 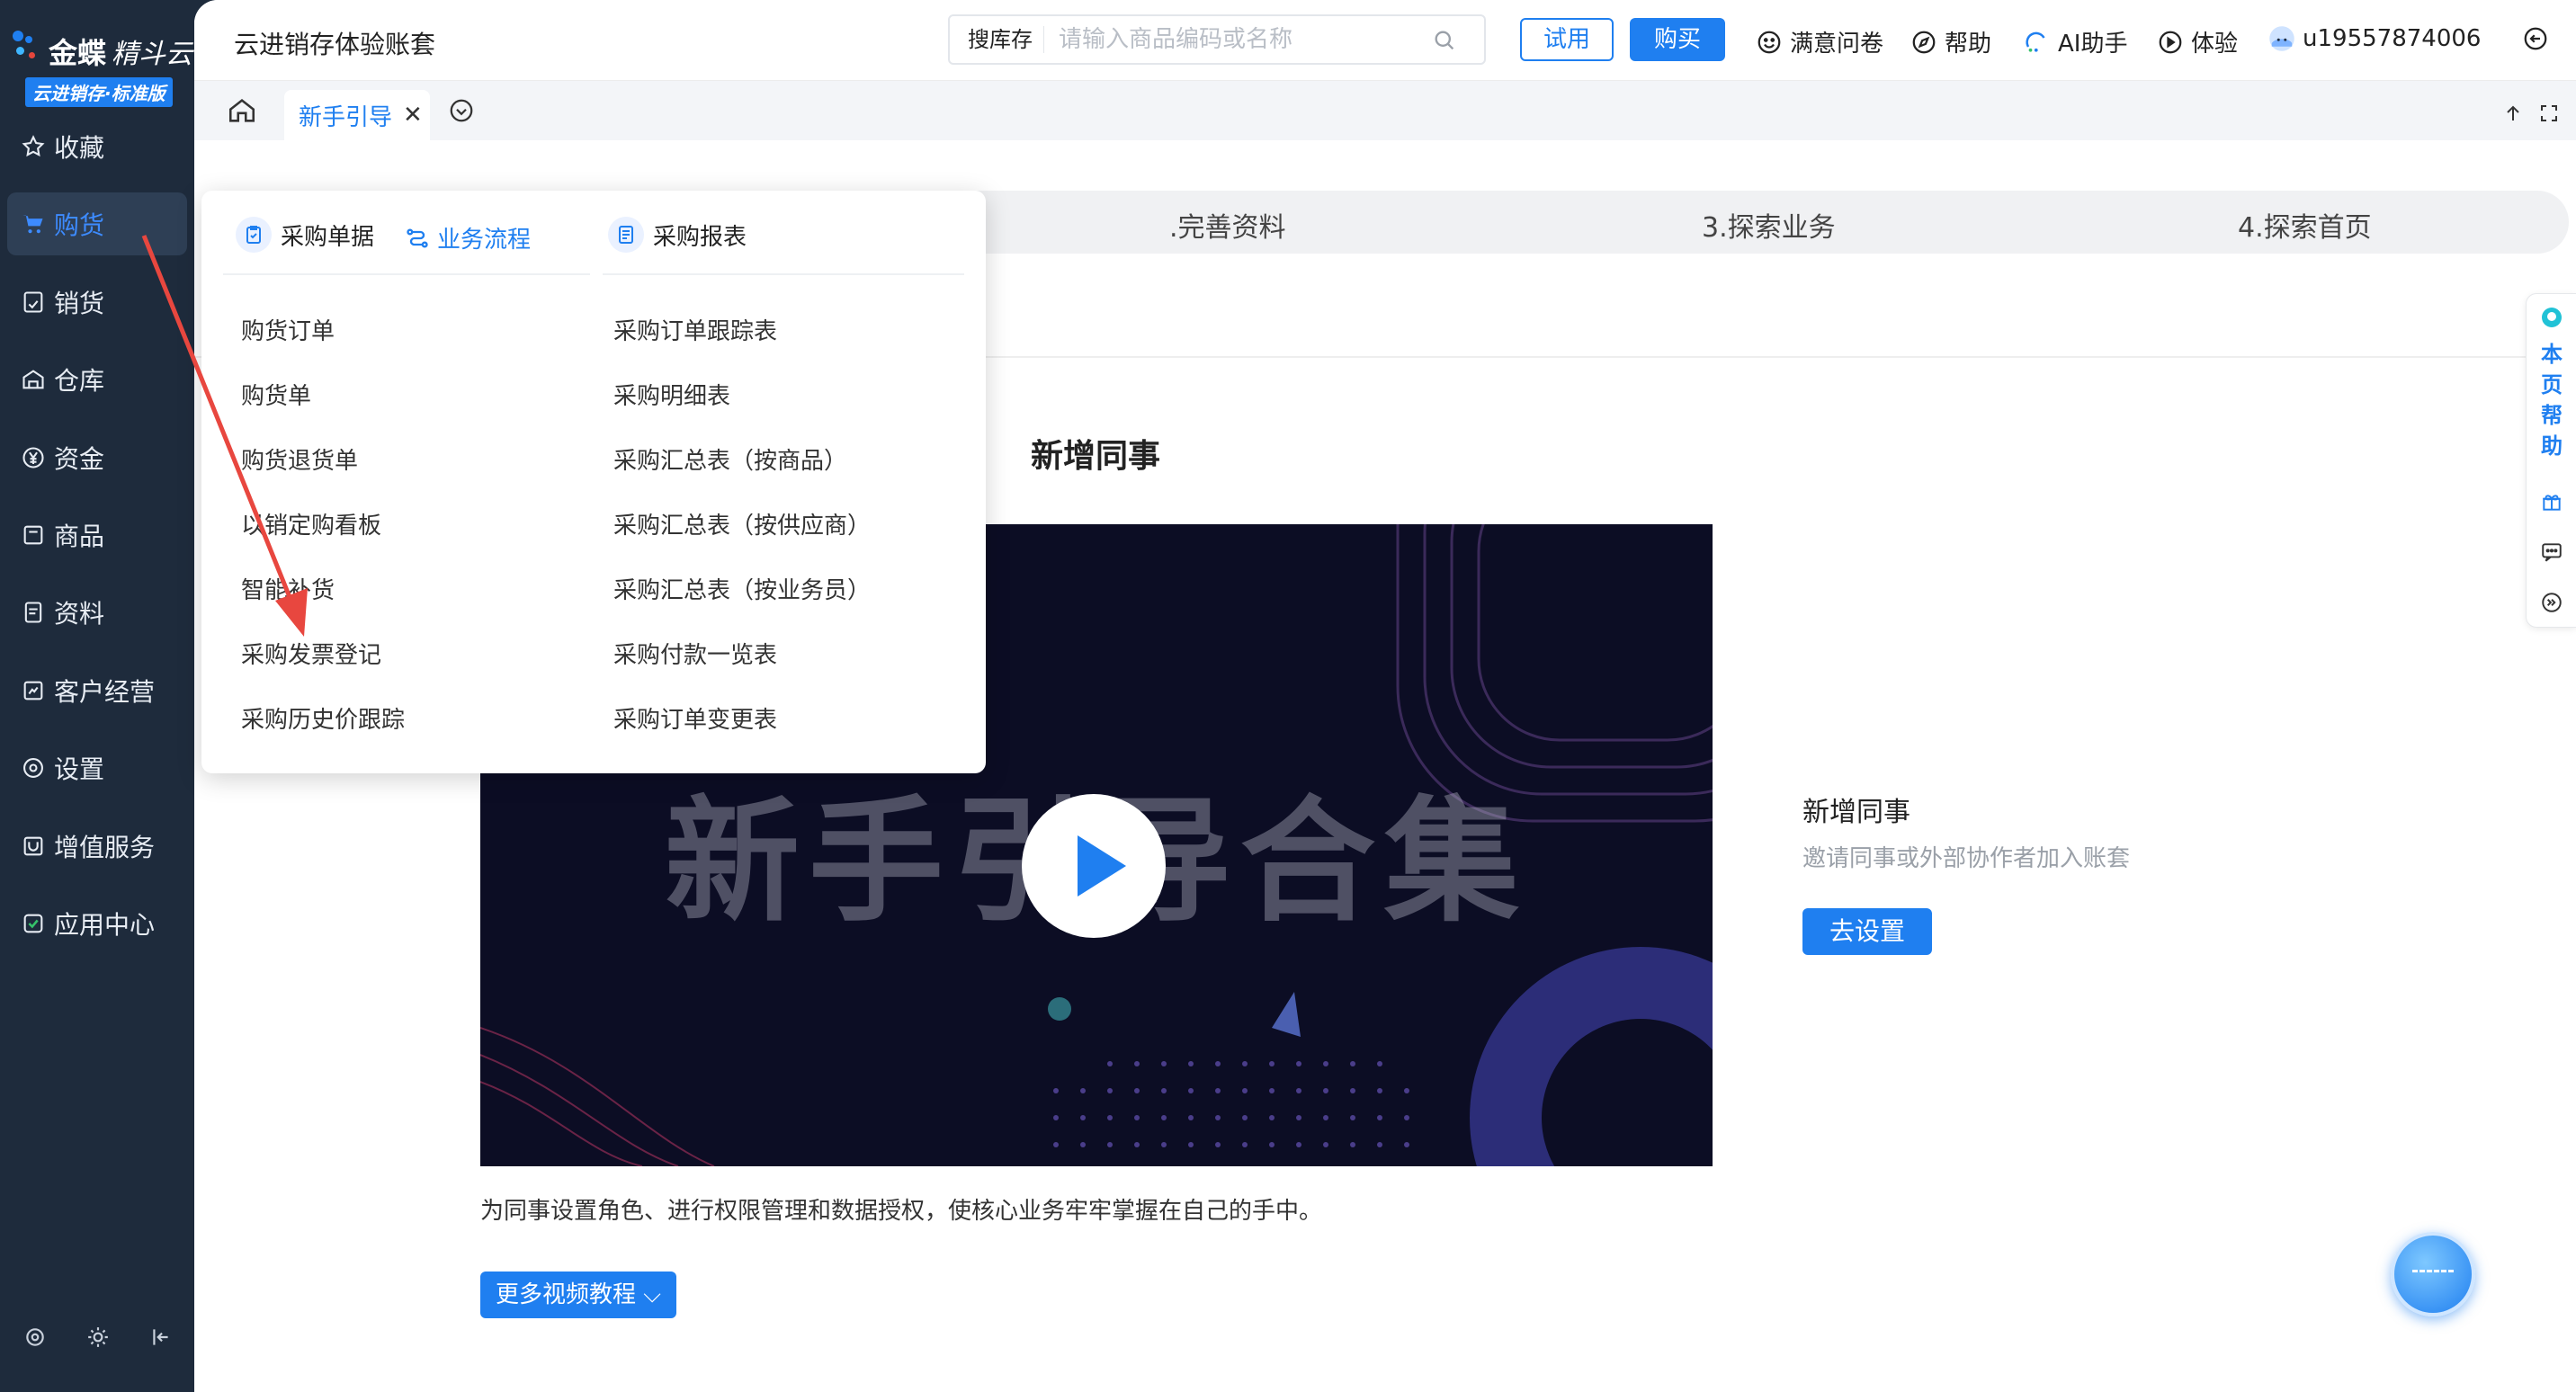 I want to click on gift-icon, so click(x=2551, y=501).